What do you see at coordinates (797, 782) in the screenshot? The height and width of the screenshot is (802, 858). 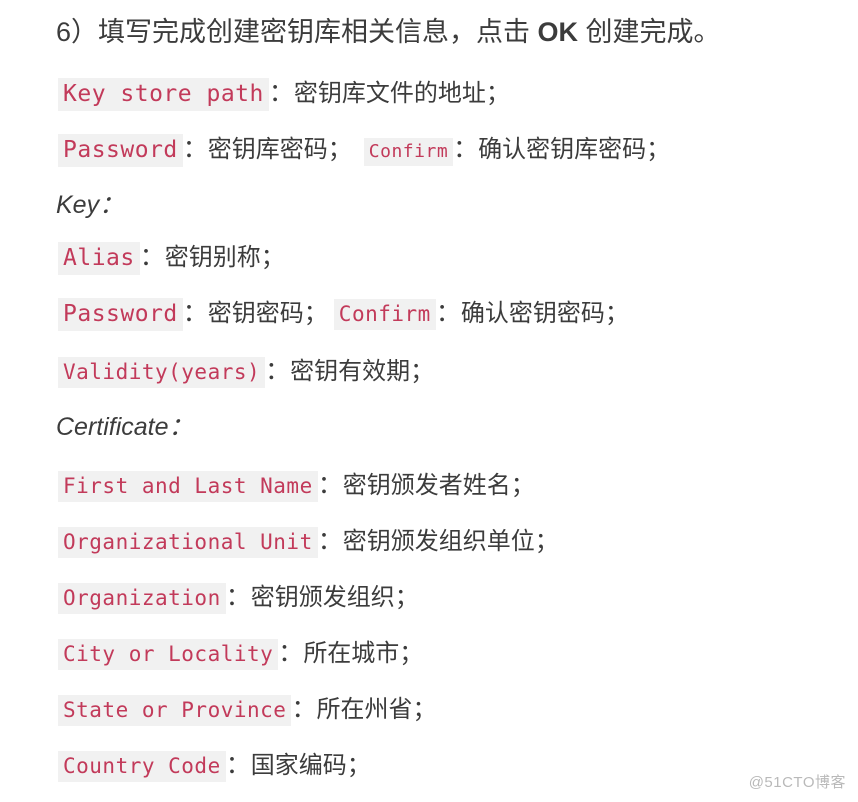 I see `watermark: @51CTO博客` at bounding box center [797, 782].